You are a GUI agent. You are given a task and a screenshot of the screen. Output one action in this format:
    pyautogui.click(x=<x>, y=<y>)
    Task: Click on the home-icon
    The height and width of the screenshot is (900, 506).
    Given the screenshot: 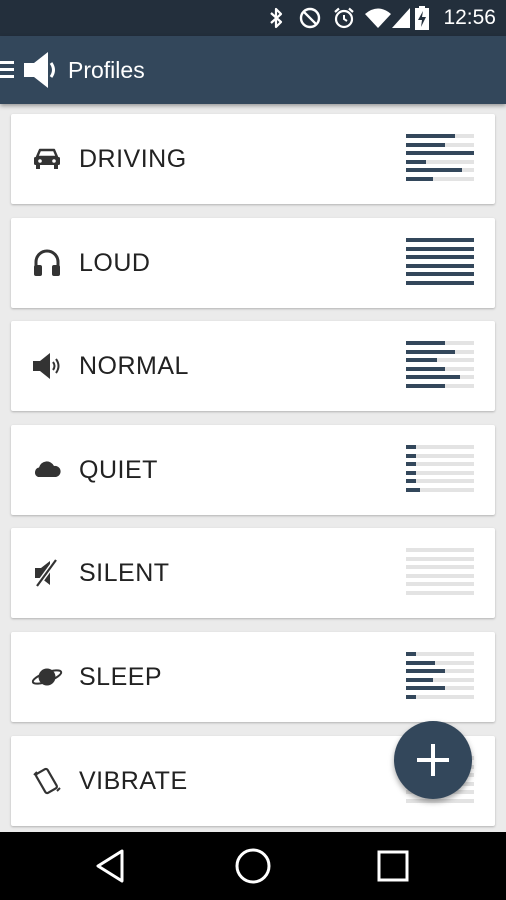 What is the action you would take?
    pyautogui.click(x=253, y=866)
    